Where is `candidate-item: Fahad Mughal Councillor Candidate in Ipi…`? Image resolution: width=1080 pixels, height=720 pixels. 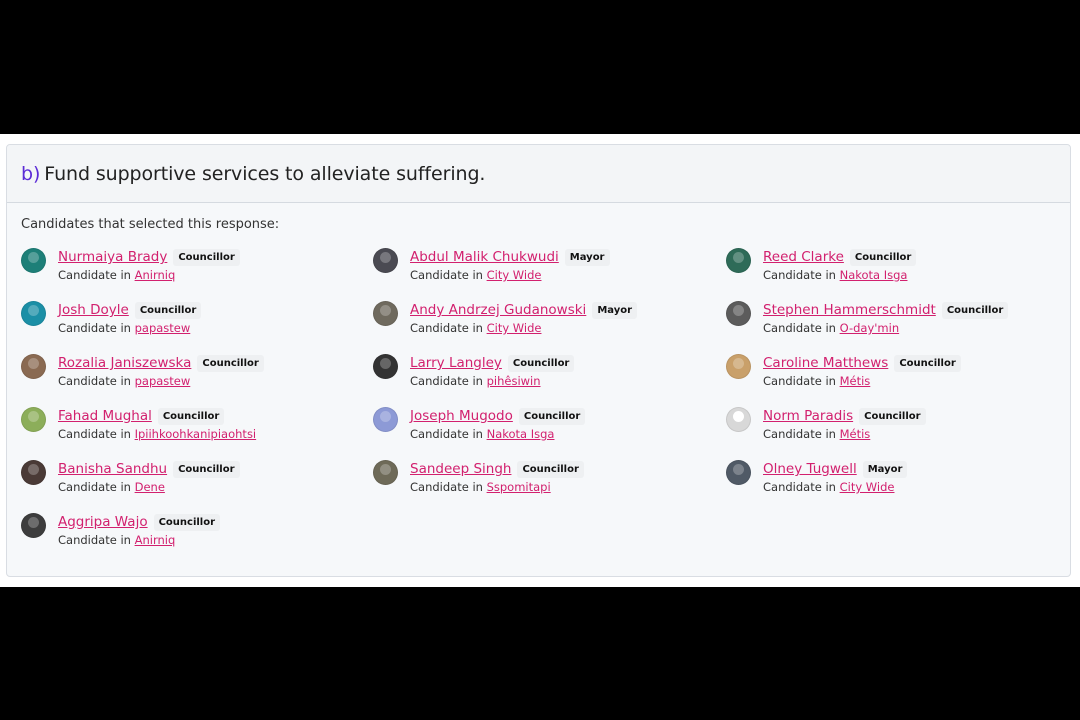 candidate-item: Fahad Mughal Councillor Candidate in Ipi… is located at coordinates (197, 432).